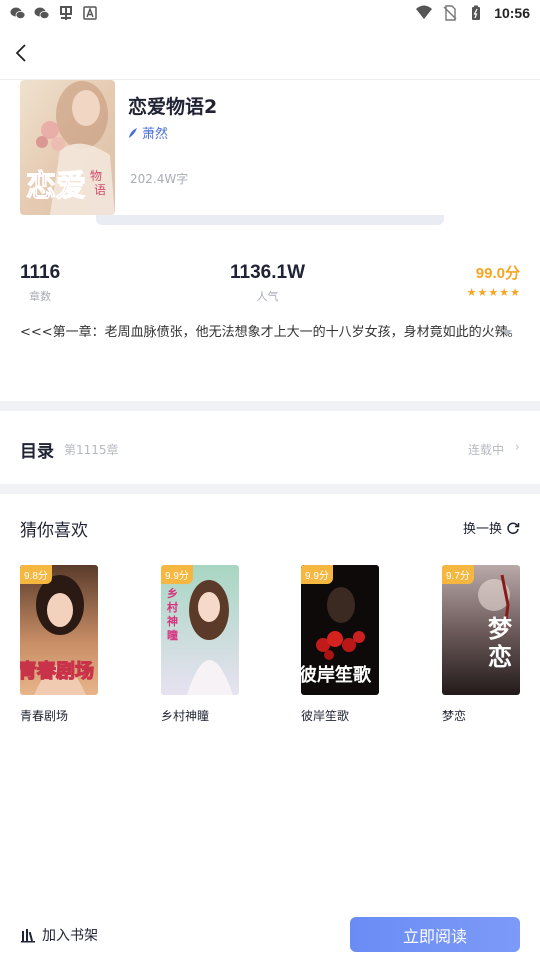 The image size is (540, 960). I want to click on refresh-label: 换一换, so click(482, 529).